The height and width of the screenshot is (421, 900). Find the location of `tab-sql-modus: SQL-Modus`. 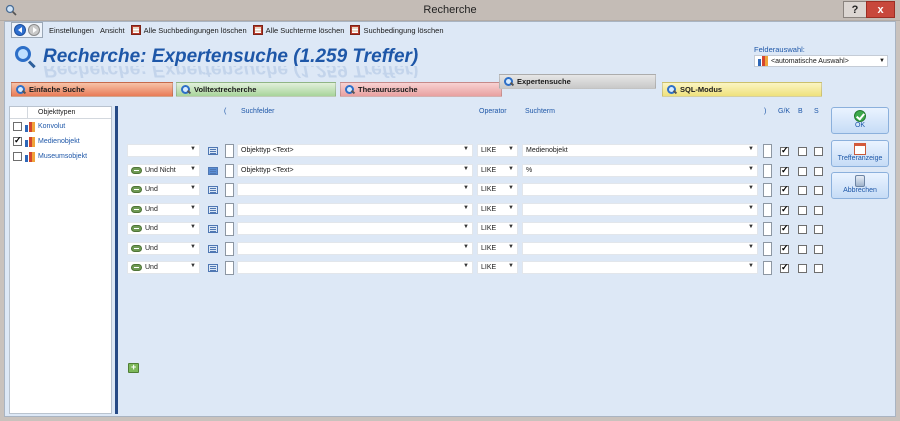

tab-sql-modus: SQL-Modus is located at coordinates (742, 89).